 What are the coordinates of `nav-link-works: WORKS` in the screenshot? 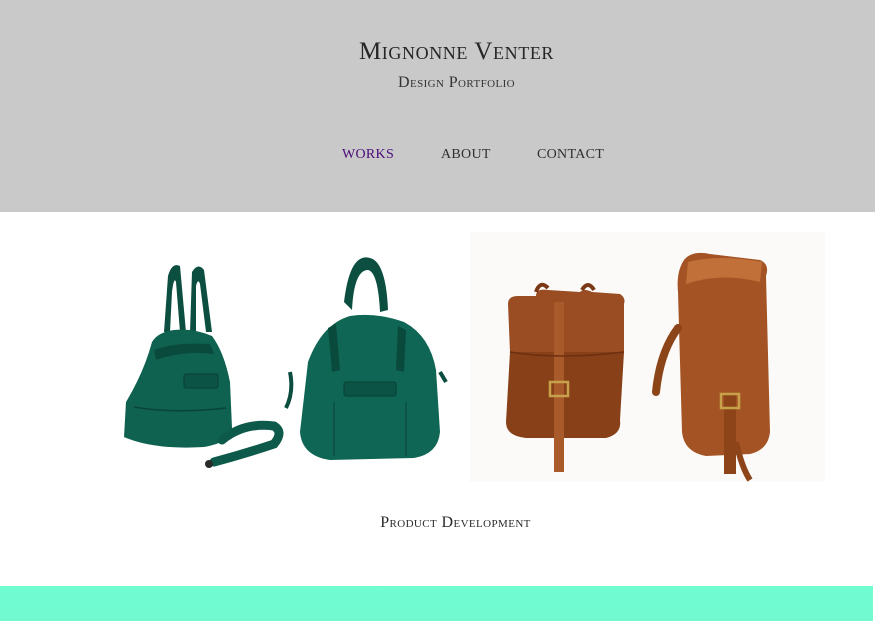 It's located at (368, 155).